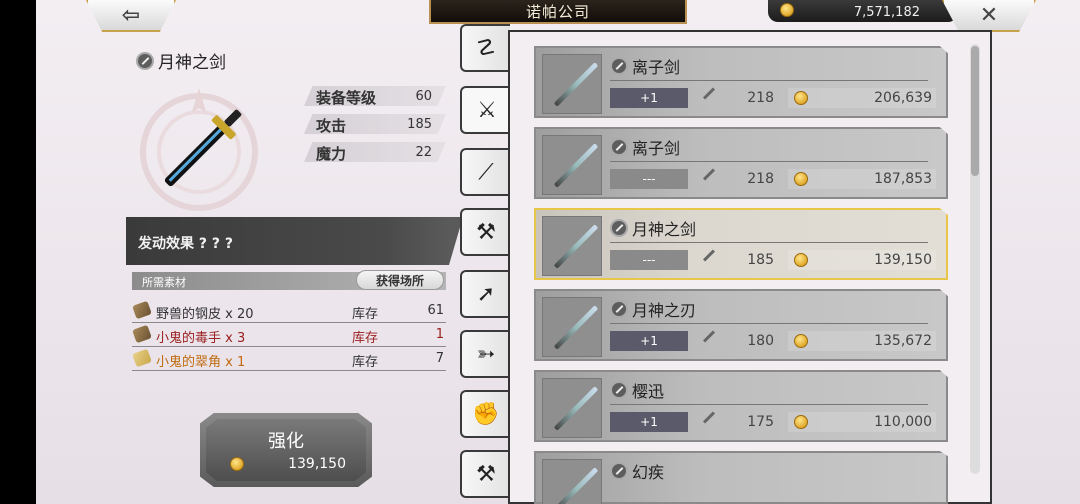  Describe the element at coordinates (903, 260) in the screenshot. I see `price-value: 139,150` at that location.